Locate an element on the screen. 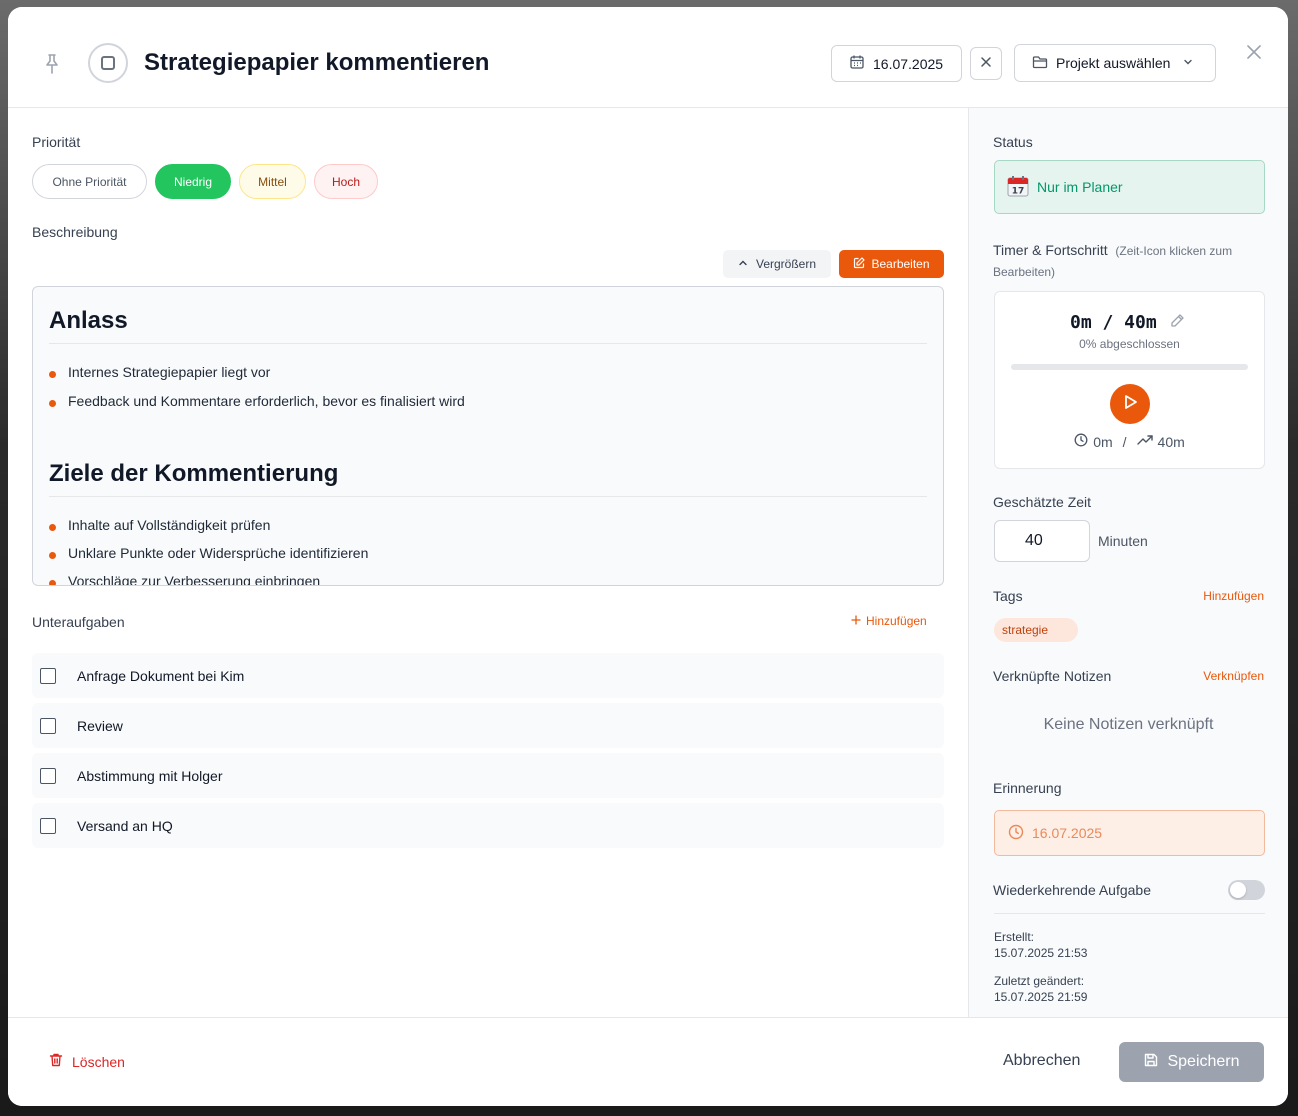  timer-summary: 0m / 40m is located at coordinates (1129, 441).